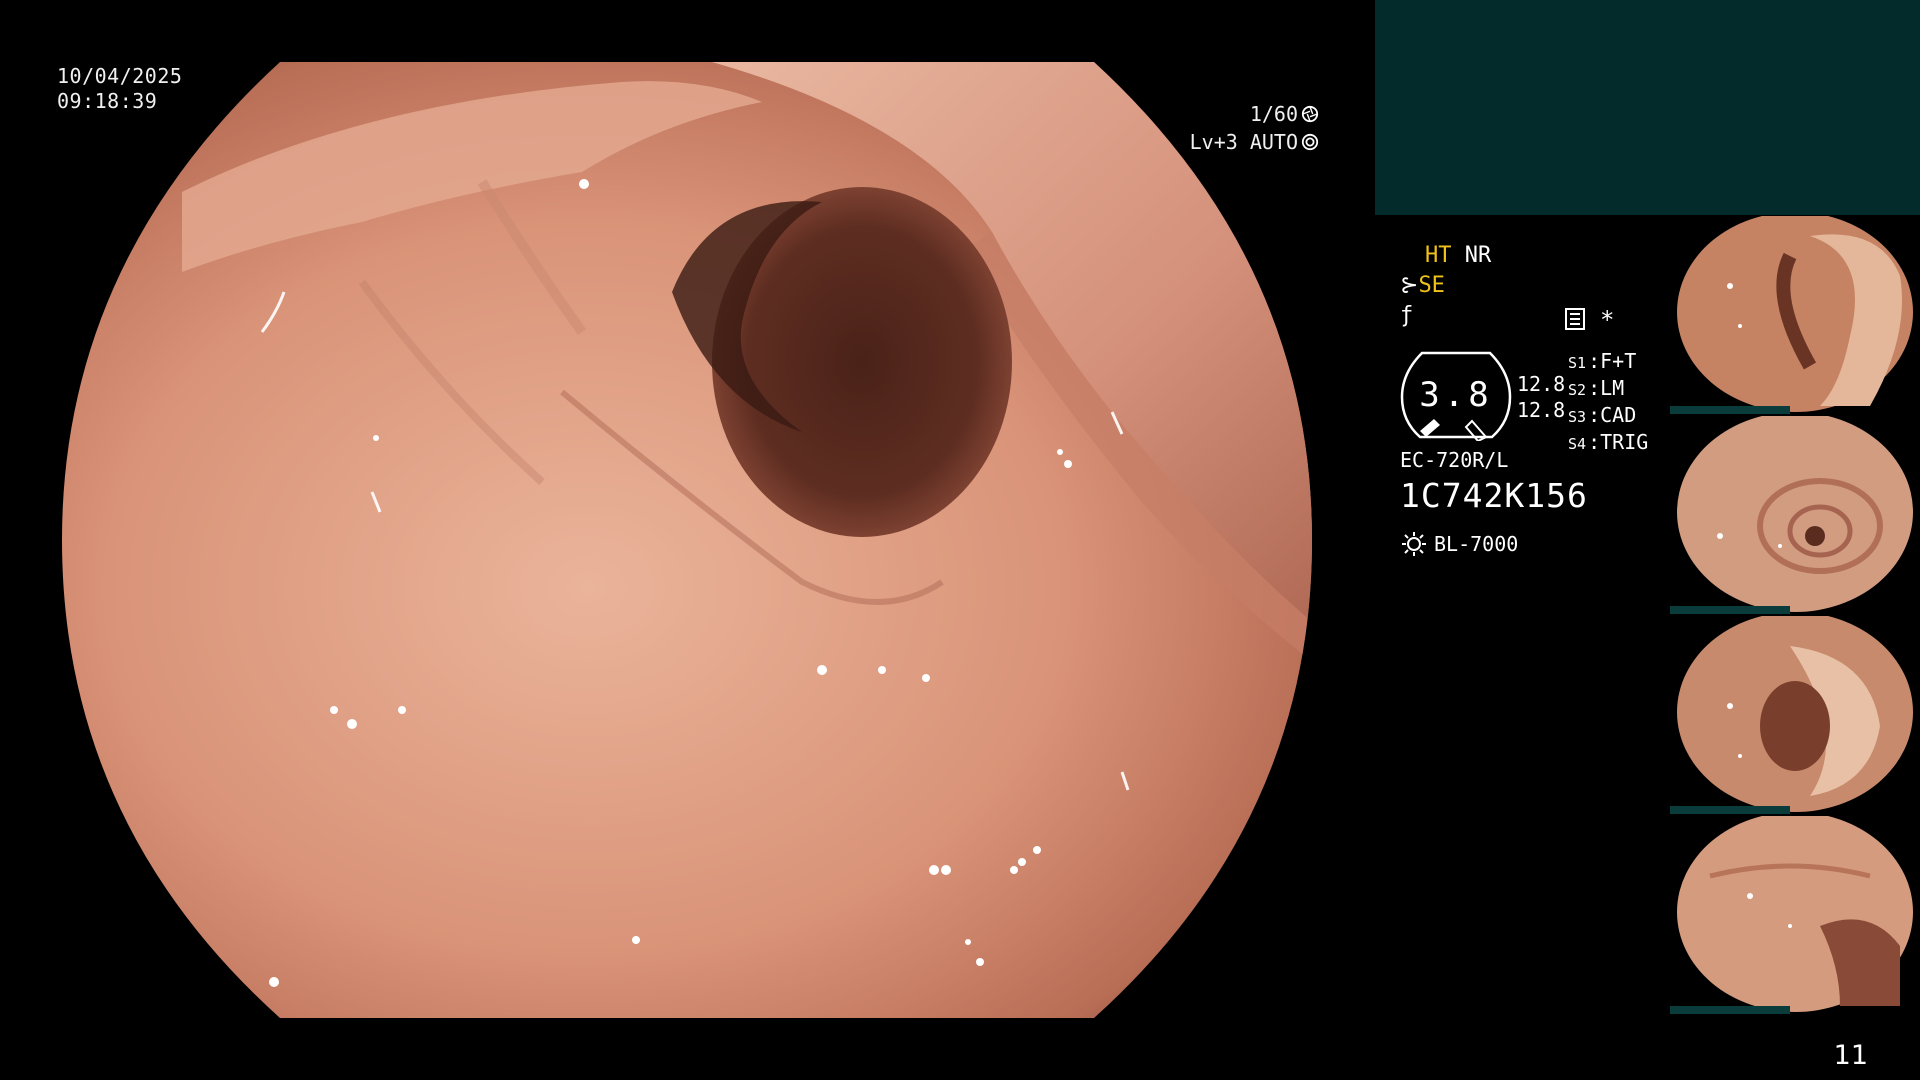 The image size is (1920, 1080). I want to click on ht-text: HT, so click(1438, 255).